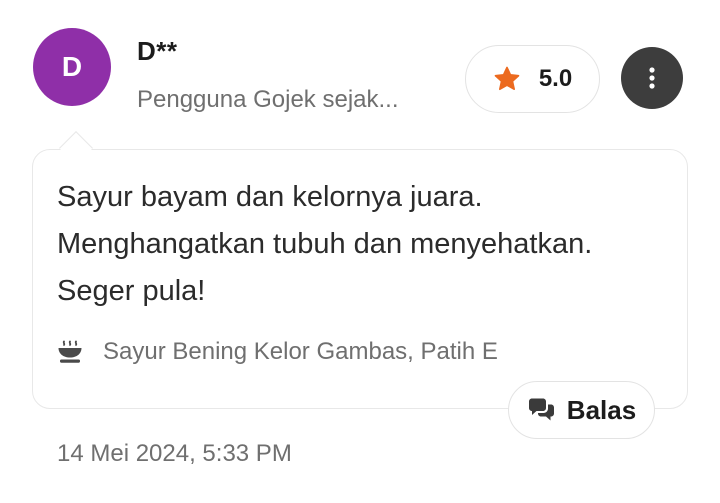  I want to click on avatar: D, so click(72, 67).